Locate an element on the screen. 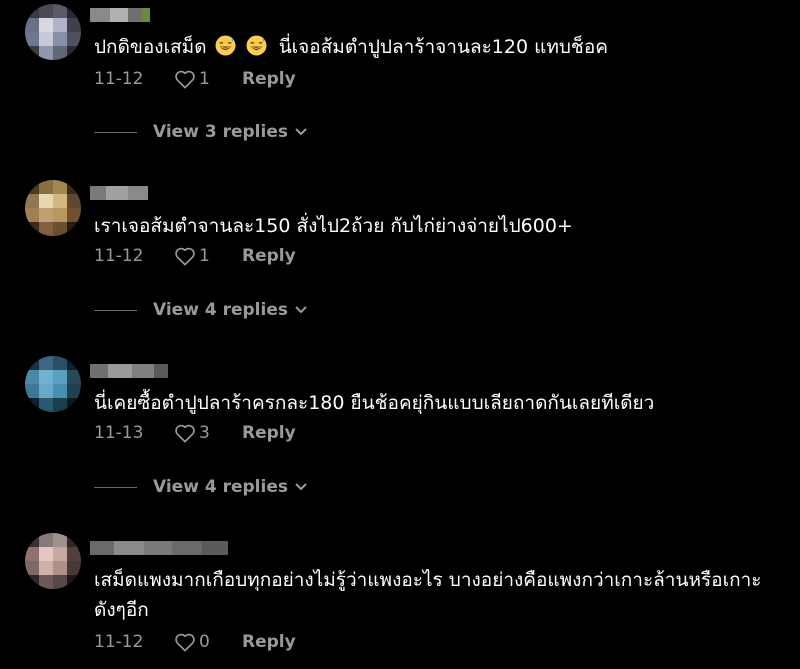 Image resolution: width=800 pixels, height=669 pixels. like-count: 0 is located at coordinates (204, 642).